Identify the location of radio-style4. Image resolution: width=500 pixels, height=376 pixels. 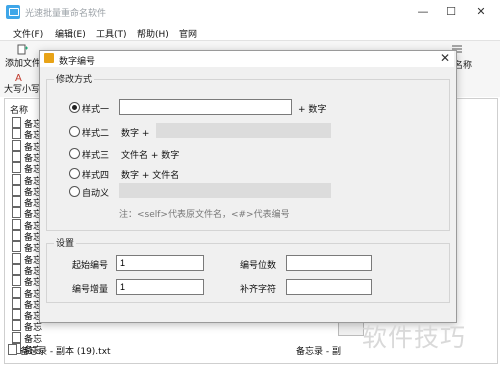
(74, 173).